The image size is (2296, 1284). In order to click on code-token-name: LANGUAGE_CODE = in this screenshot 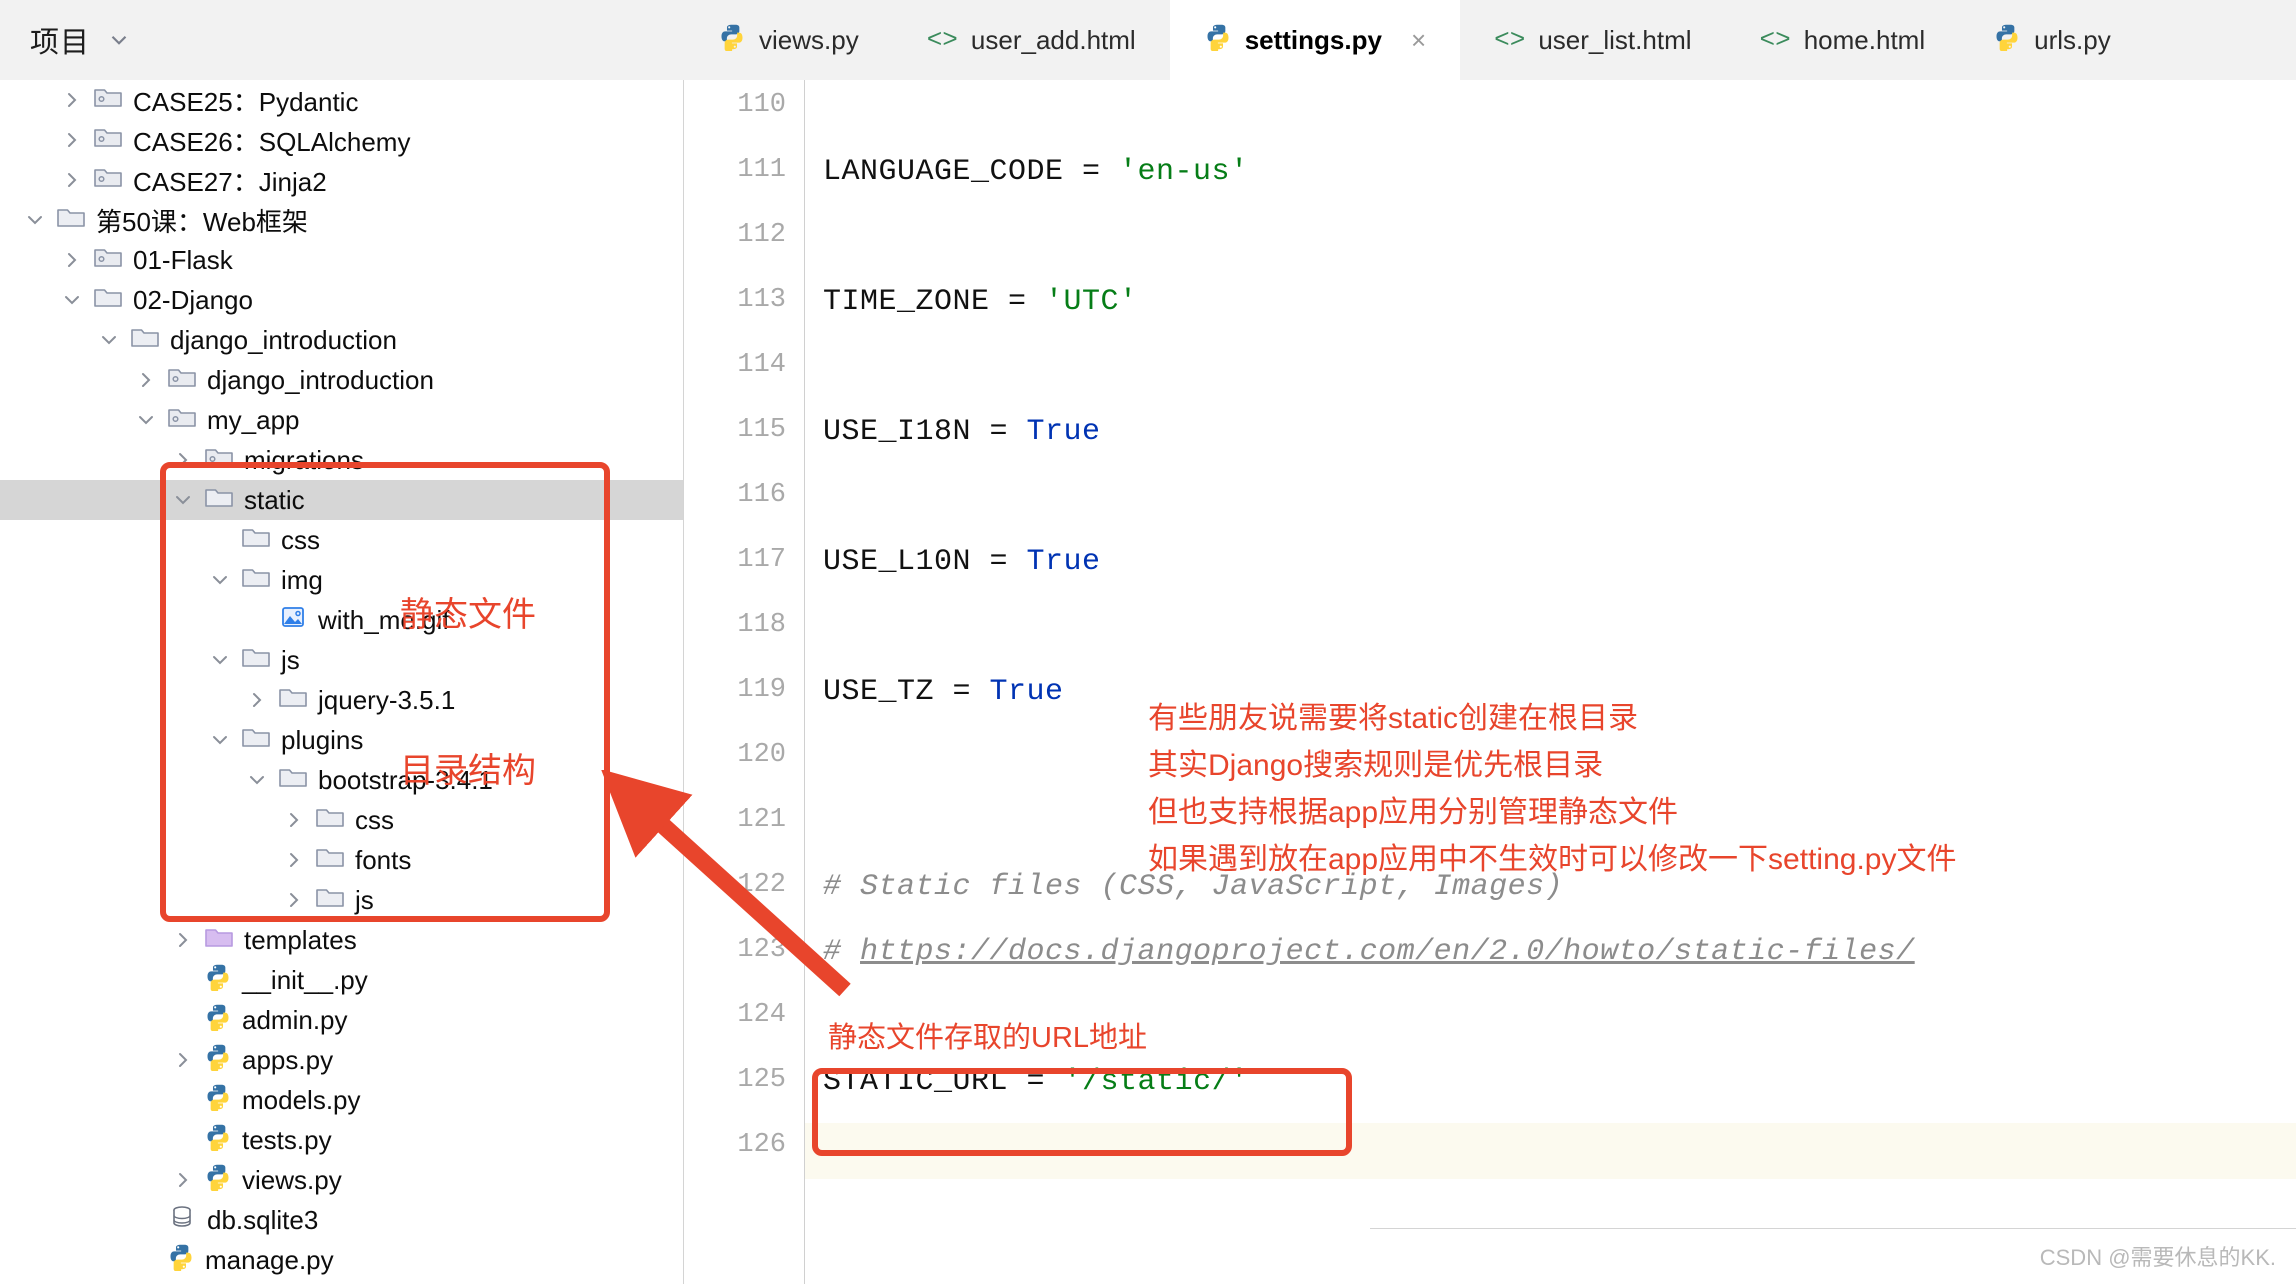, I will do `click(971, 172)`.